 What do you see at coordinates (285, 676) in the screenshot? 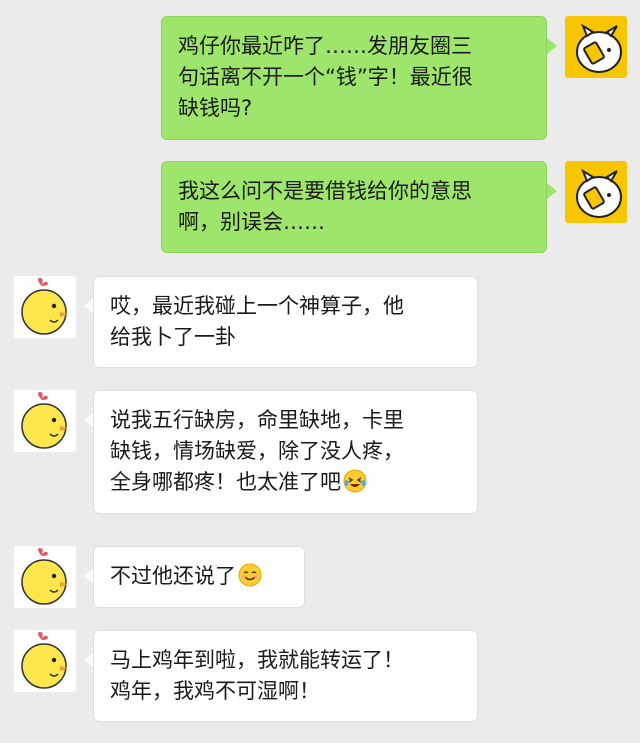
I see `incoming-message-bubble: 马上鸡年到啦，我就能转运了！ 鸡年，我鸡不可湿啊！` at bounding box center [285, 676].